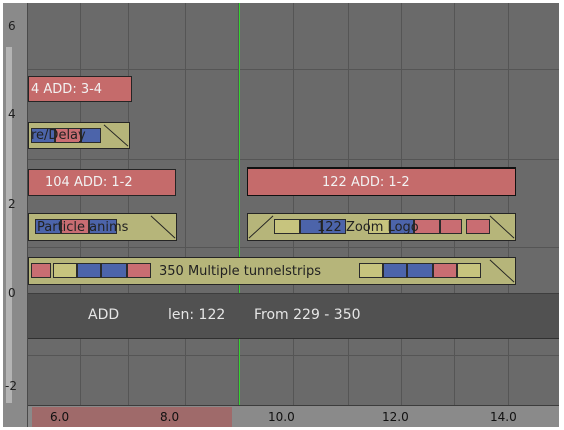 The height and width of the screenshot is (430, 564). I want to click on strip-label: 350 Multiple tunnelstrips, so click(240, 271).